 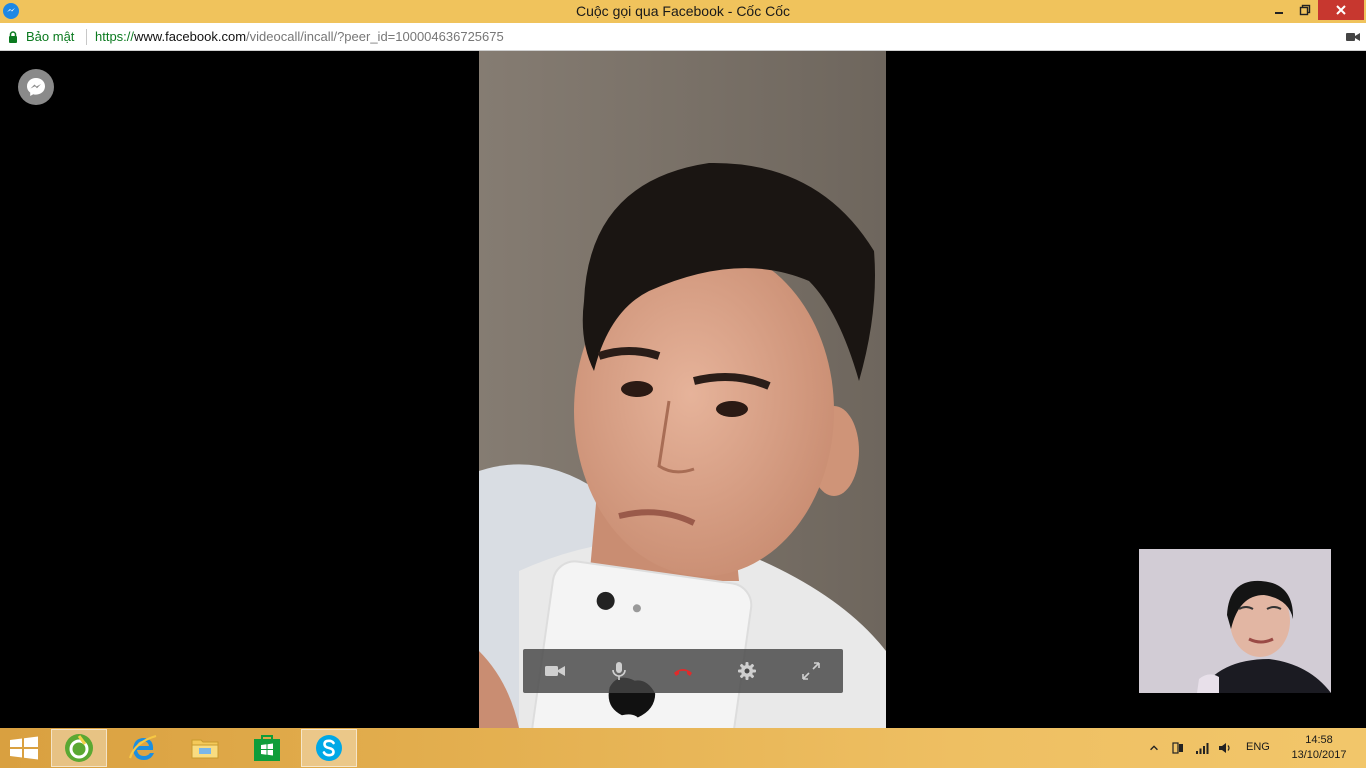 What do you see at coordinates (1279, 13) in the screenshot?
I see `minimize-icon` at bounding box center [1279, 13].